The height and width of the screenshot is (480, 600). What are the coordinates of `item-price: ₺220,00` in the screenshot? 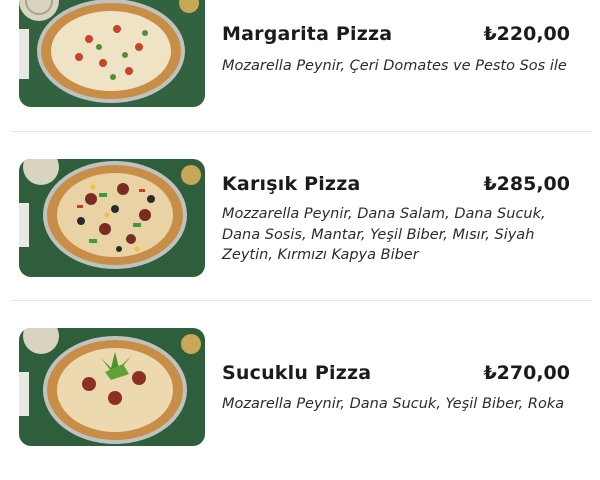 It's located at (526, 34).